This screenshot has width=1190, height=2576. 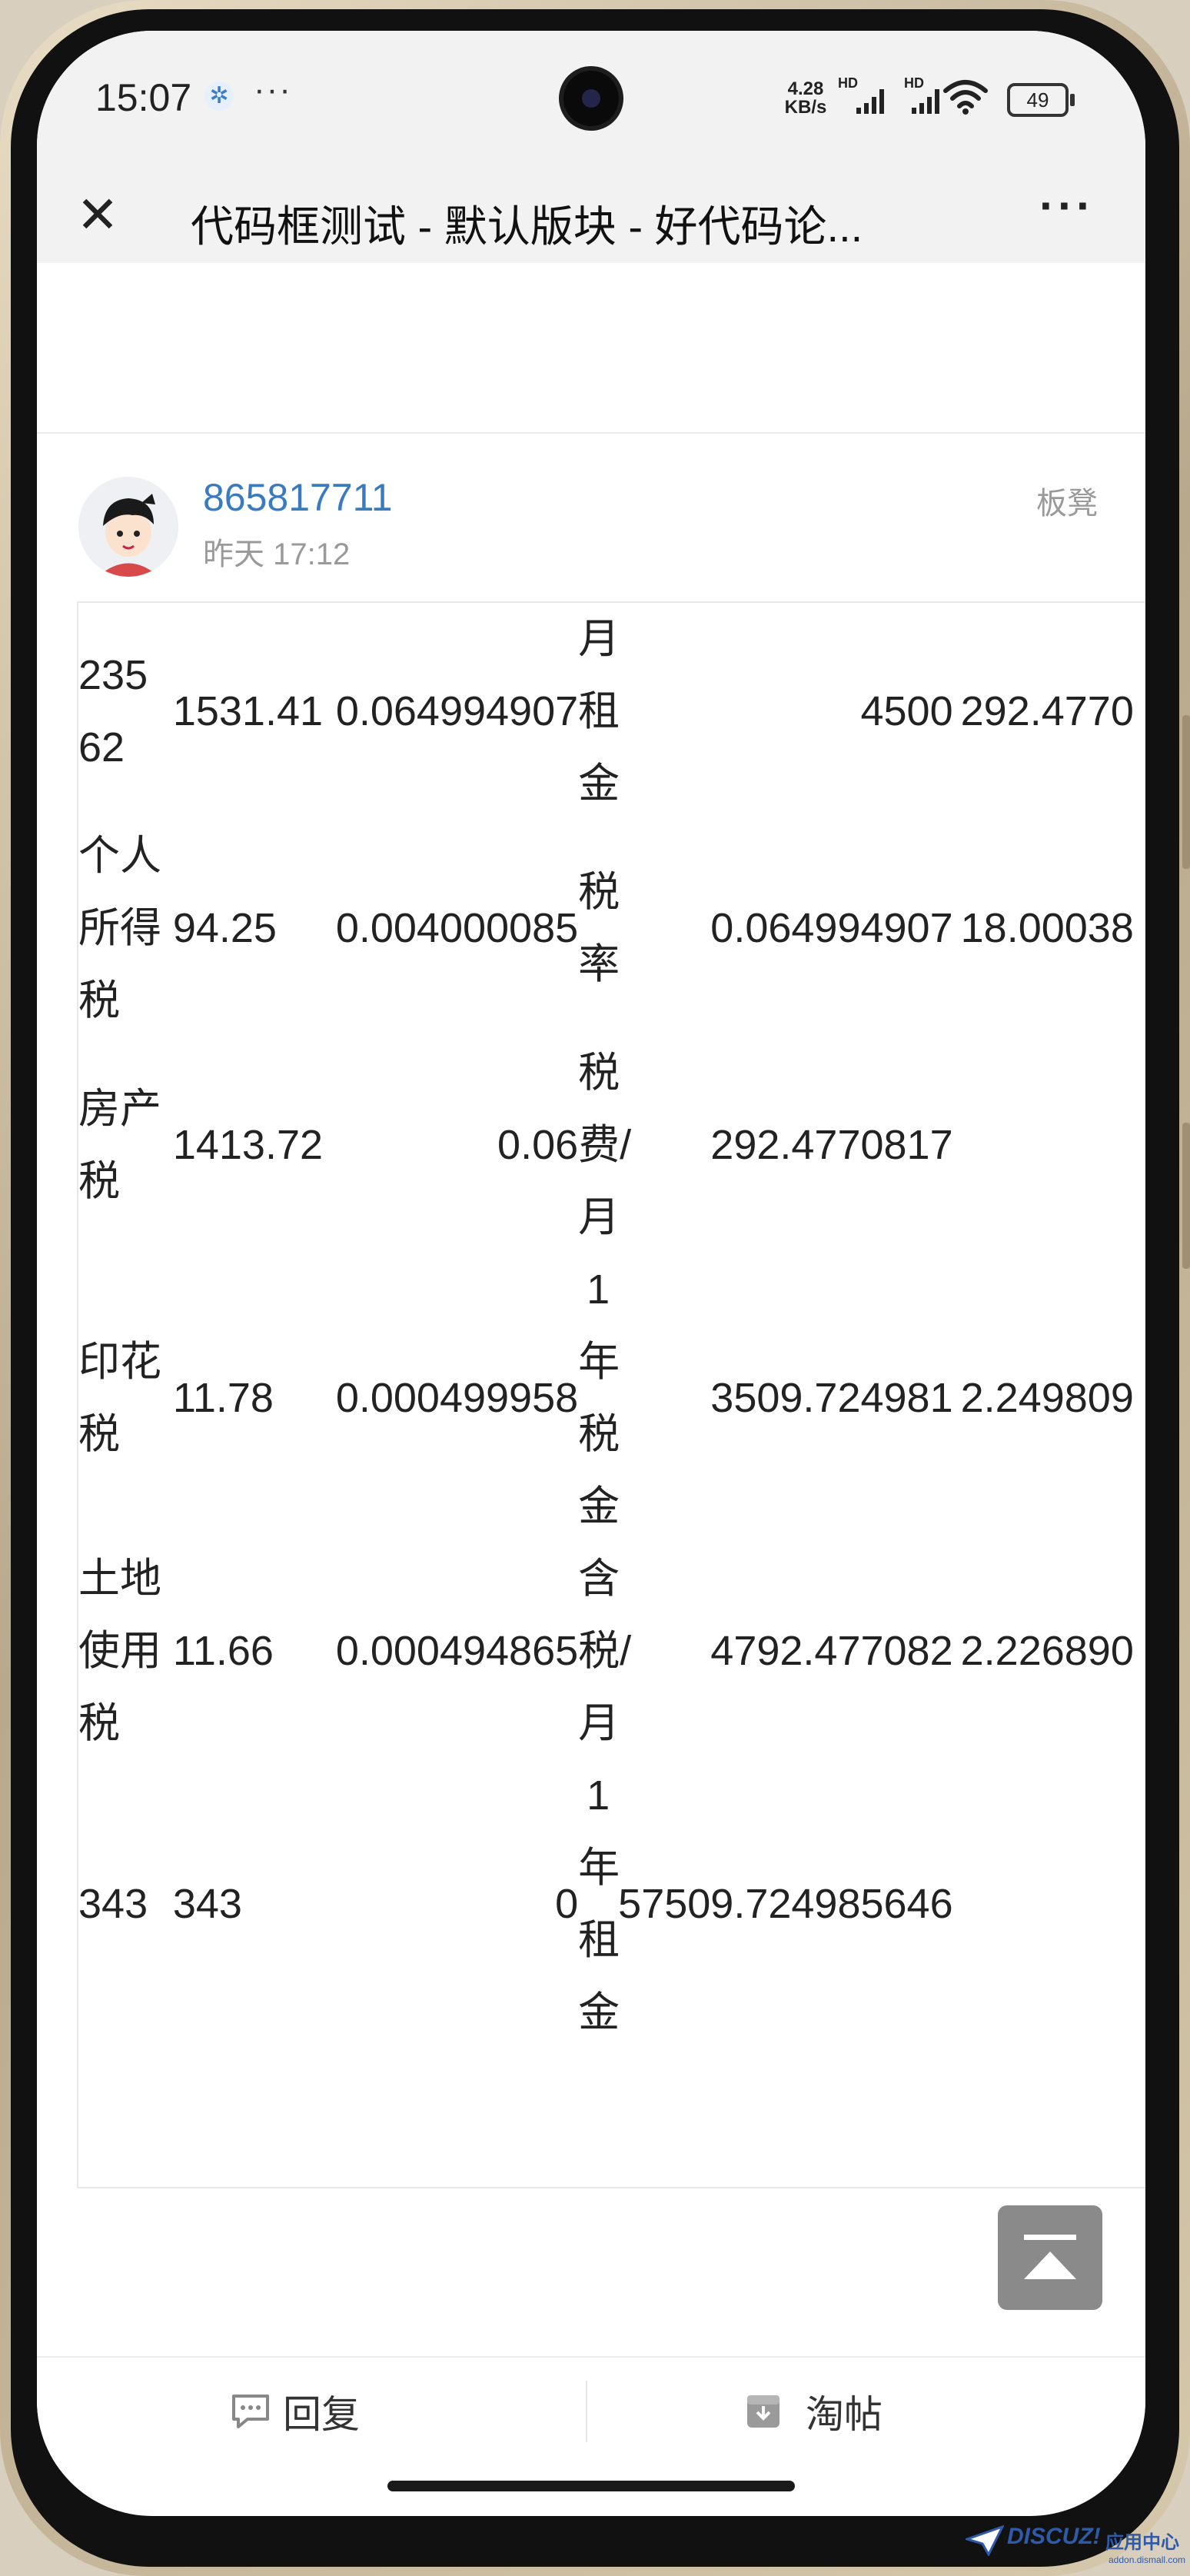 I want to click on table-cell: 292.4770, so click(x=1047, y=711).